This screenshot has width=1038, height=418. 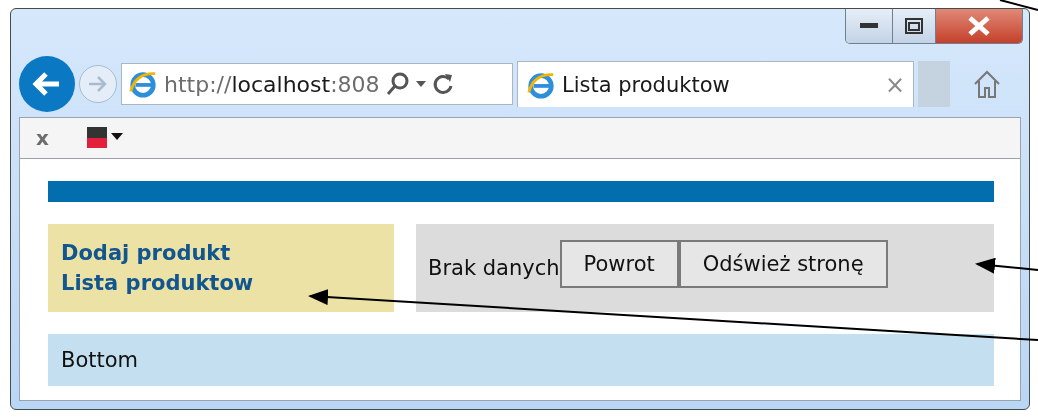 I want to click on browser-logo-icon, so click(x=143, y=84).